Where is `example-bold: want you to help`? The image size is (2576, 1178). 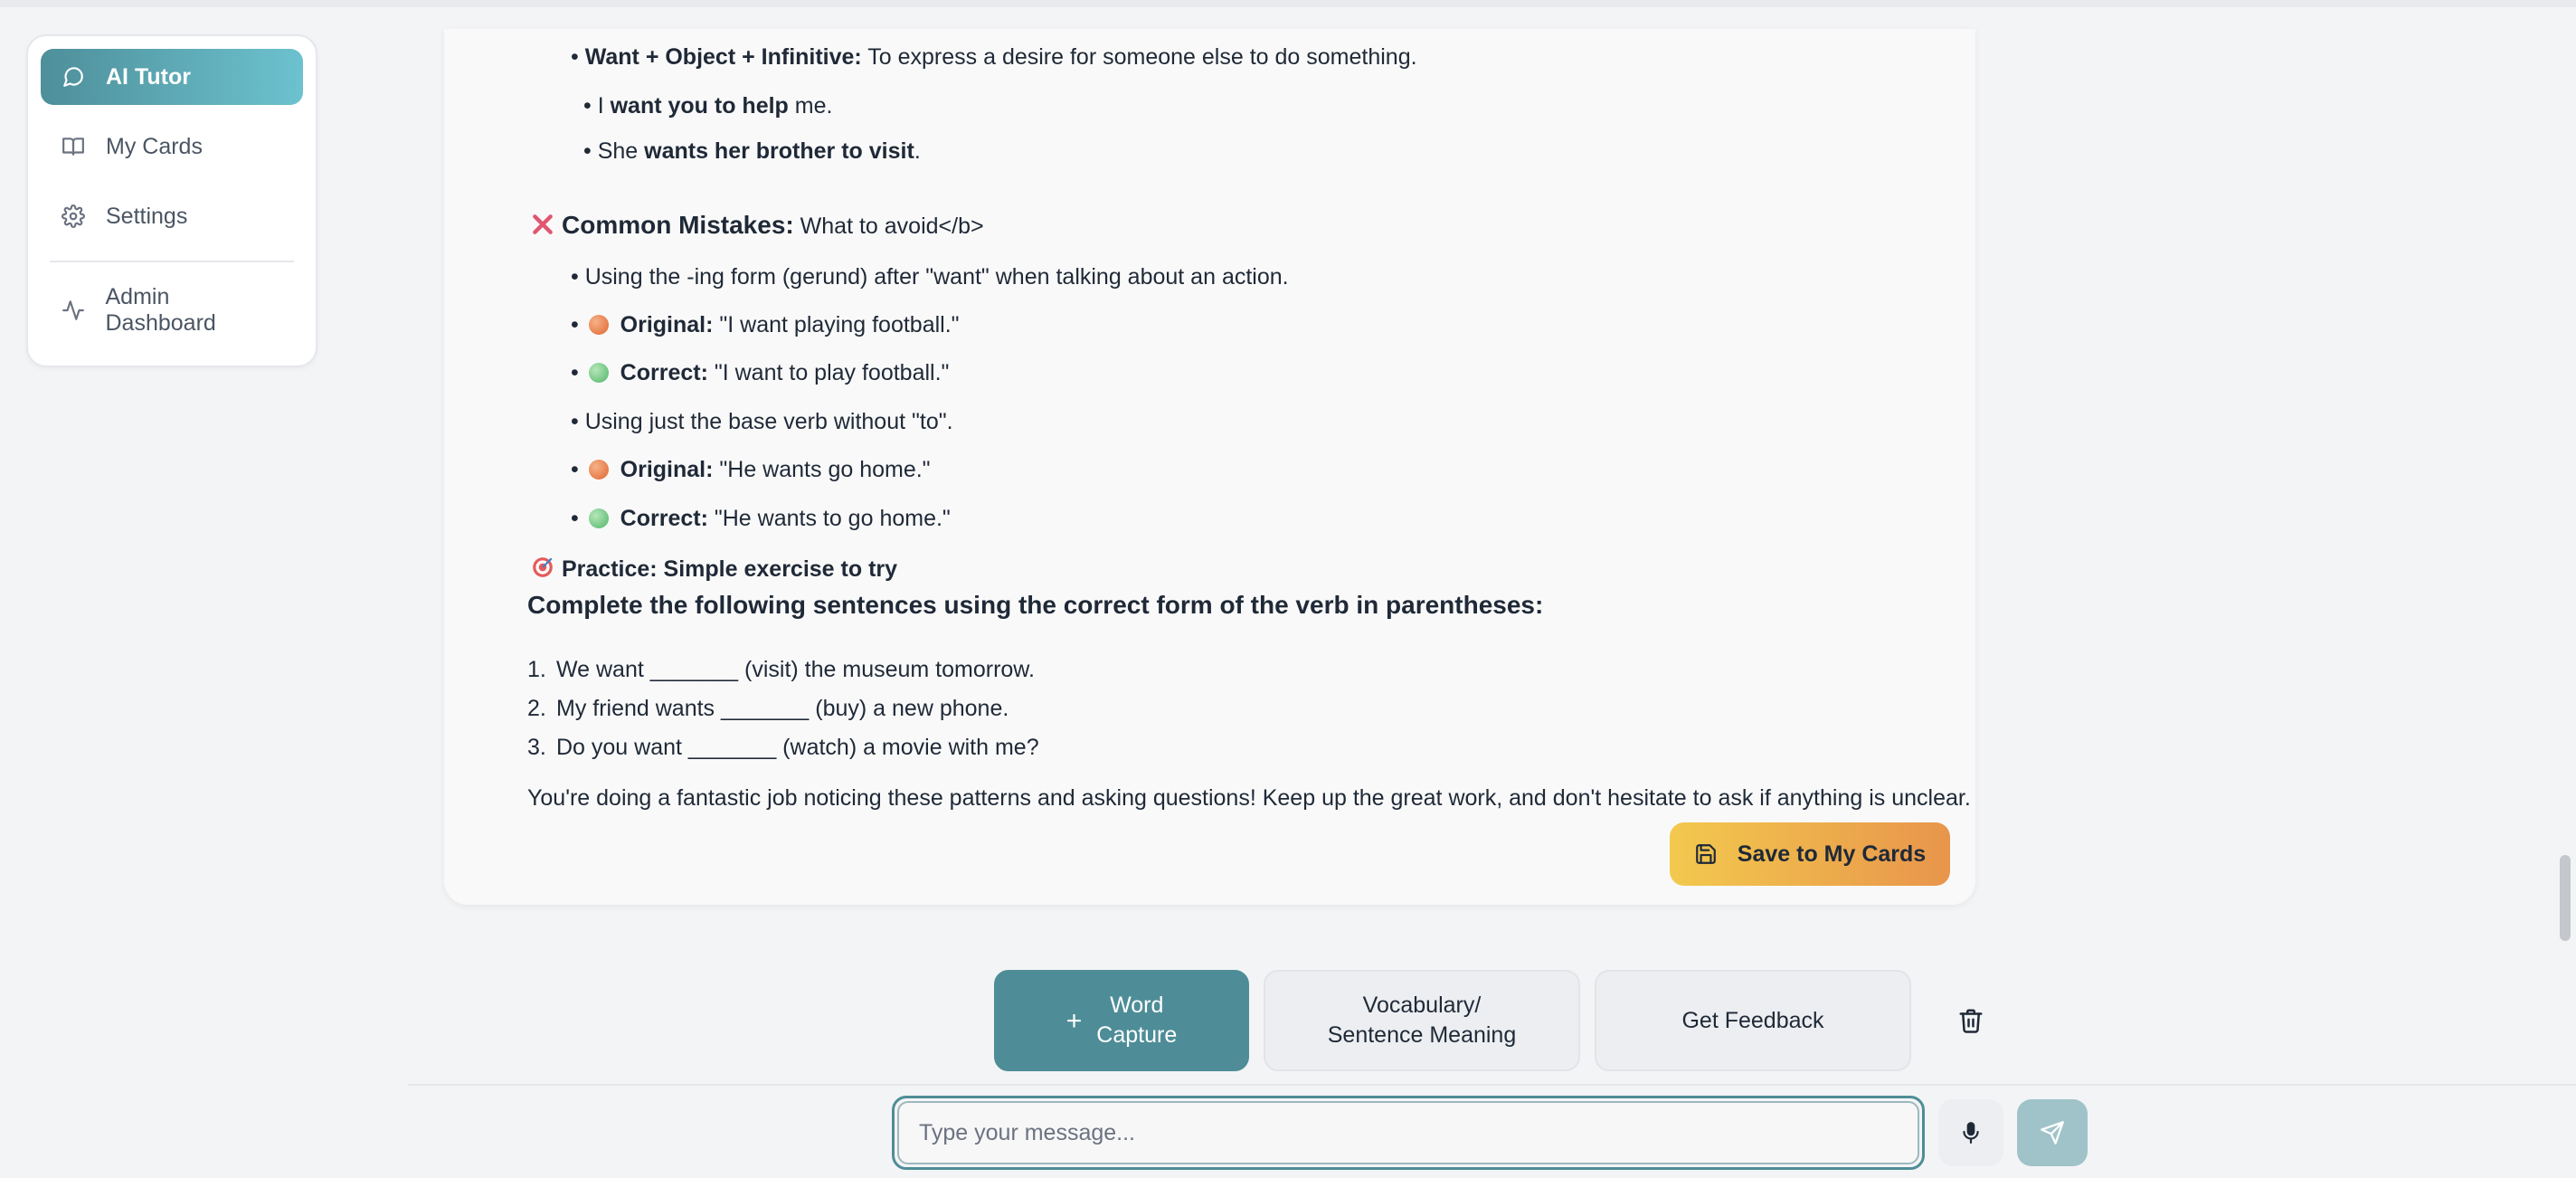
example-bold: want you to help is located at coordinates (699, 106).